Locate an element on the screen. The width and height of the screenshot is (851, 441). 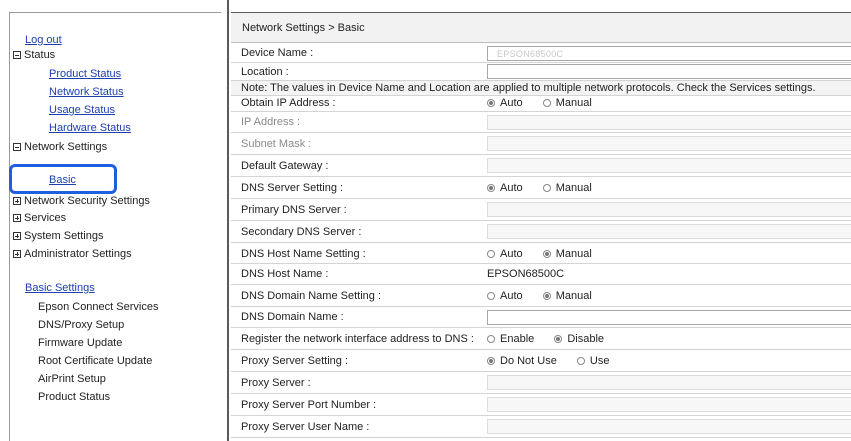
obtain-ip-manual-radio: Manual is located at coordinates (567, 103).